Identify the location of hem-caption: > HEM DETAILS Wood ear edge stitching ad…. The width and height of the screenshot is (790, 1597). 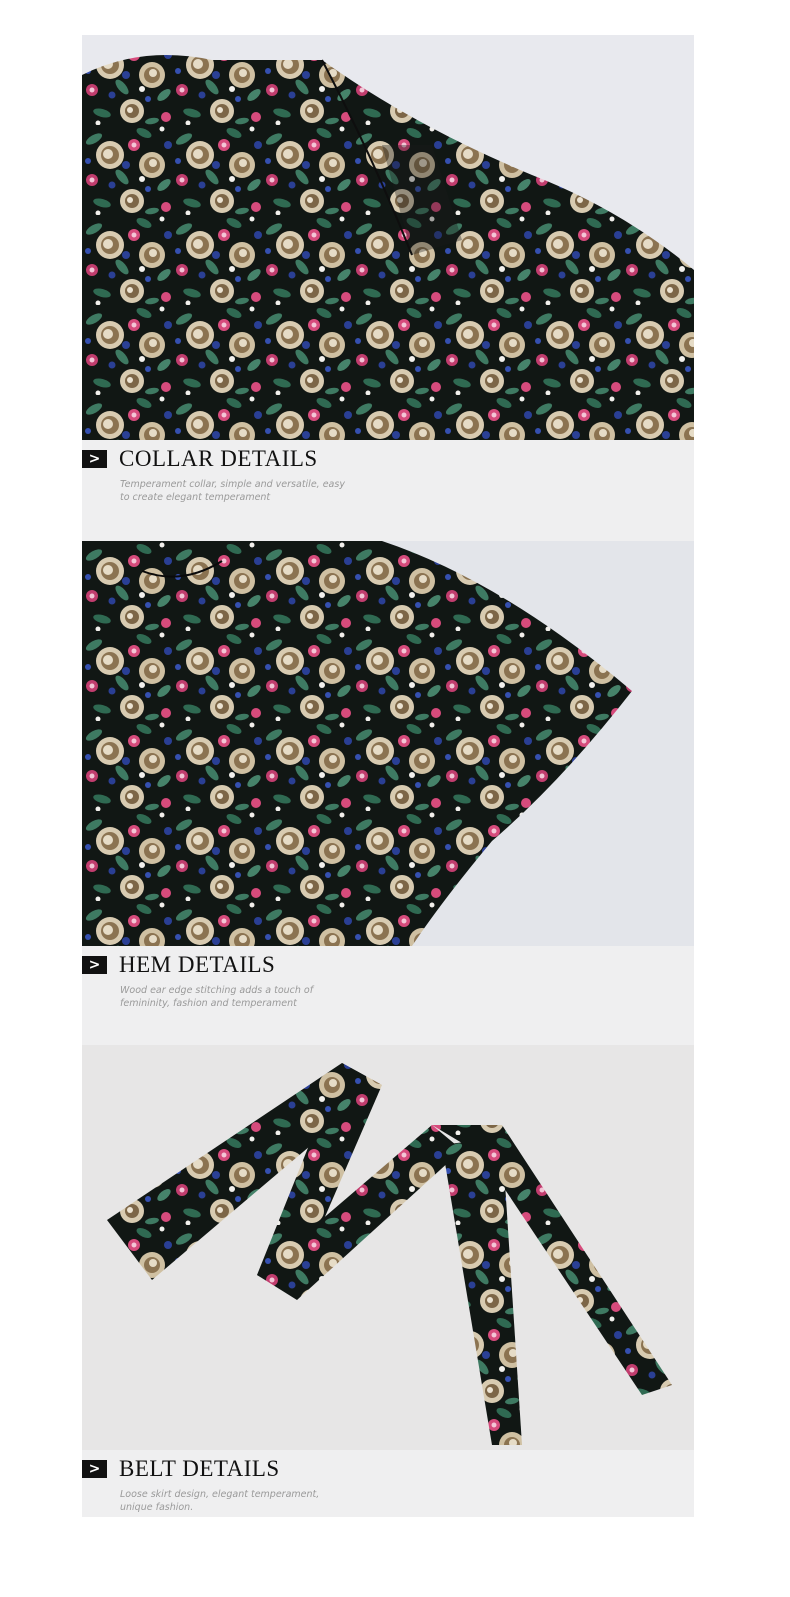
(388, 995).